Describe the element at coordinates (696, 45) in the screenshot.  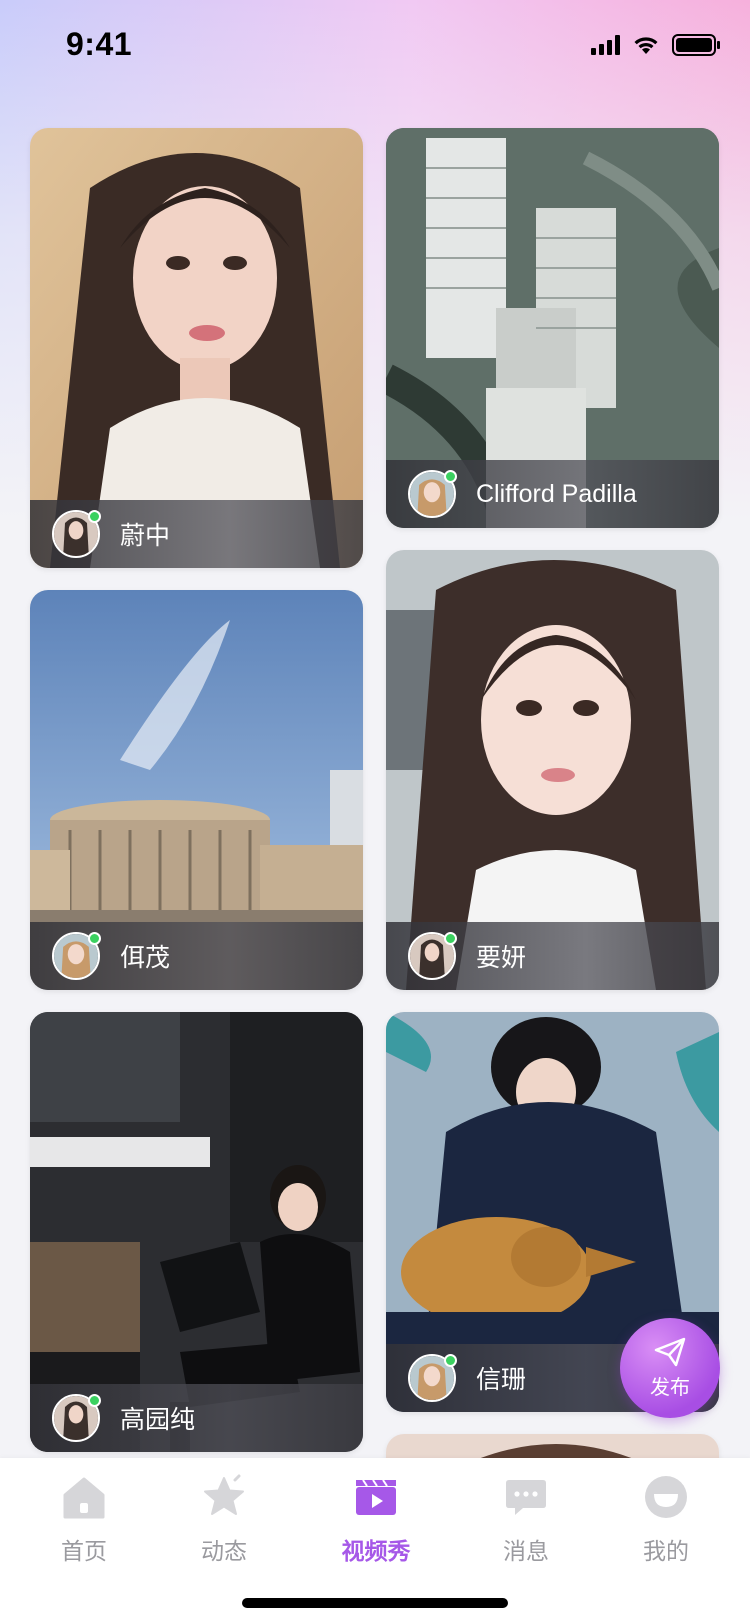
I see `battery-icon` at that location.